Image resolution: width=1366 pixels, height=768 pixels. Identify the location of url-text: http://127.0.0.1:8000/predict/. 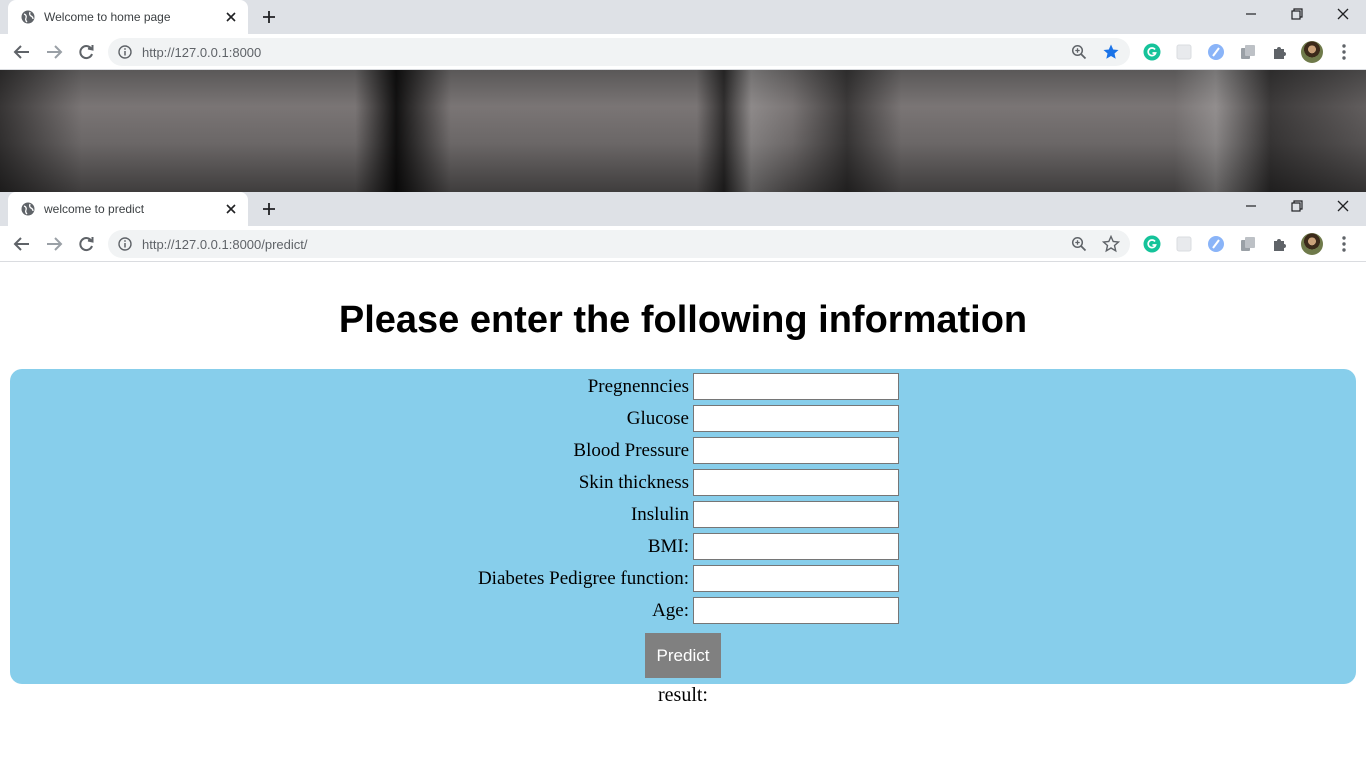
(225, 244).